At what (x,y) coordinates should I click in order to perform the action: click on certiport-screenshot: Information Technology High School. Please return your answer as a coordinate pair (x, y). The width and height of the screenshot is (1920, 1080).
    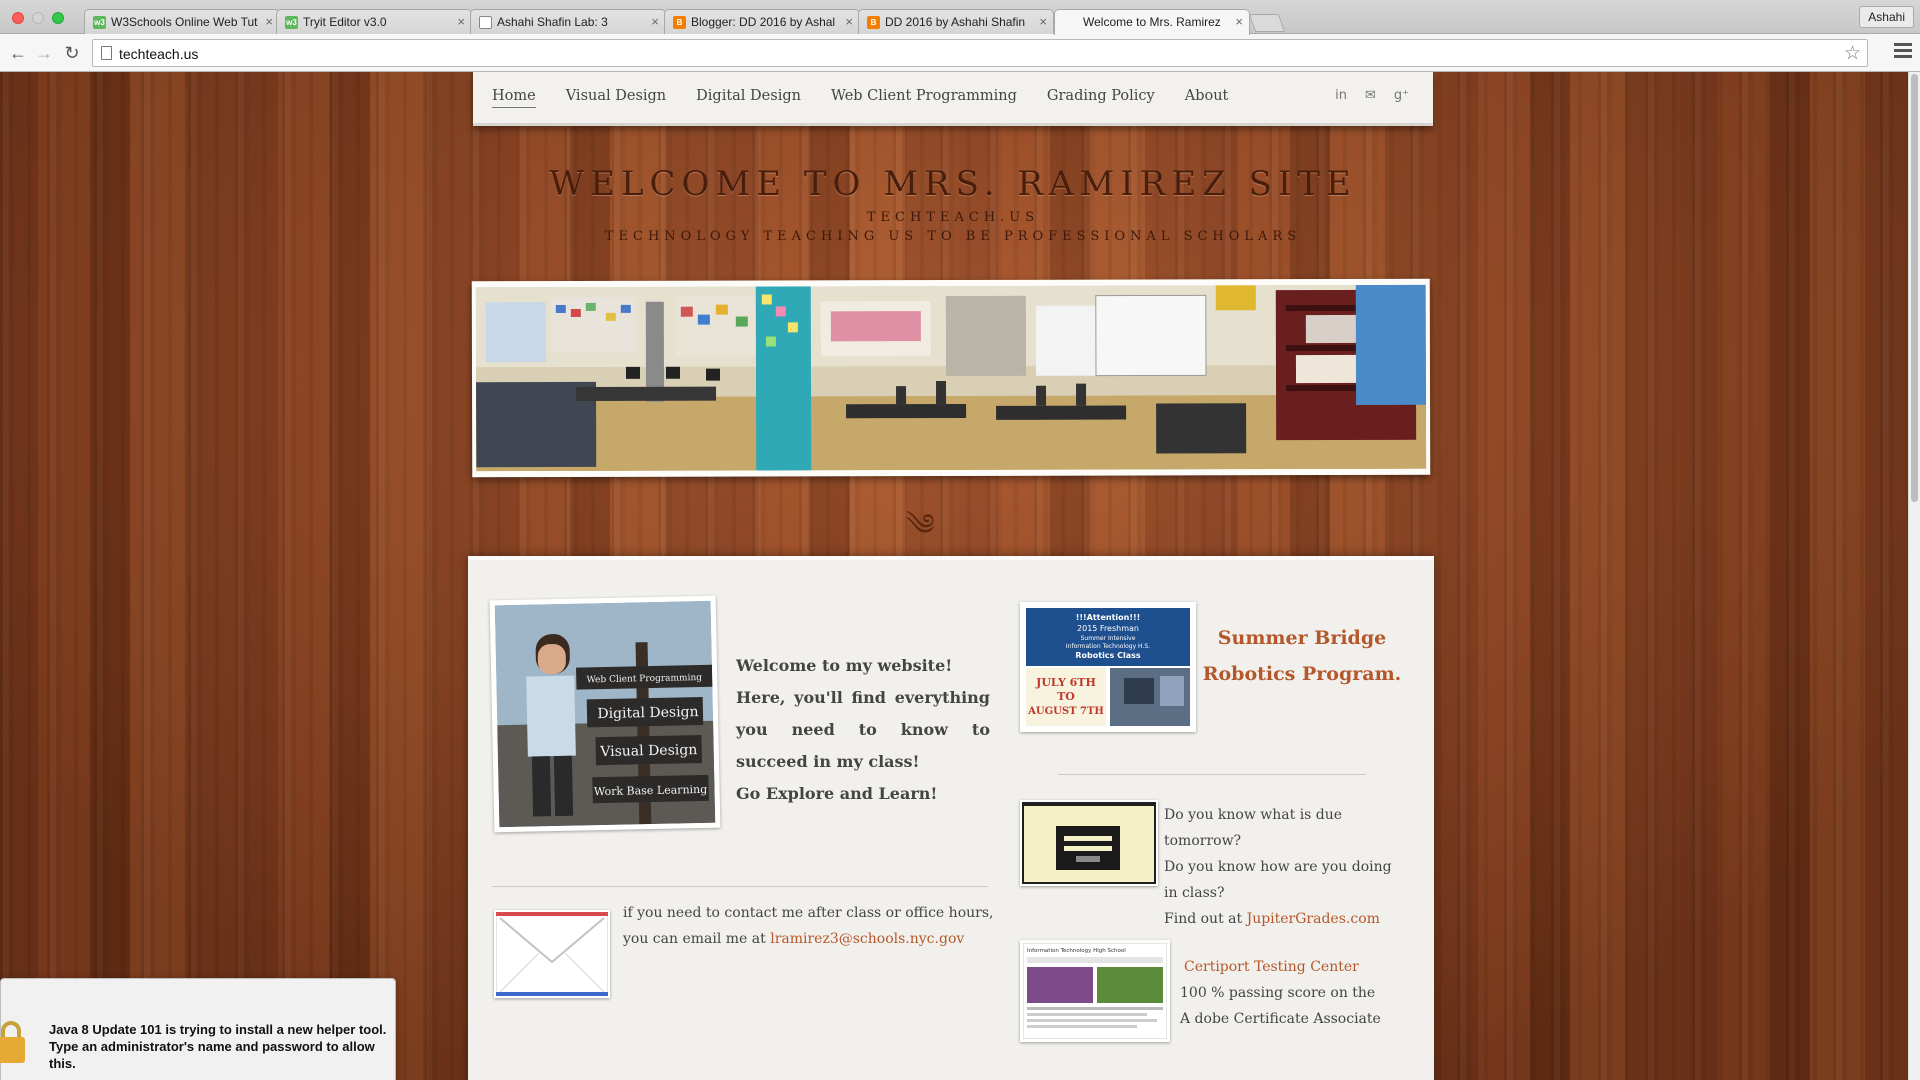
    Looking at the image, I should click on (1095, 991).